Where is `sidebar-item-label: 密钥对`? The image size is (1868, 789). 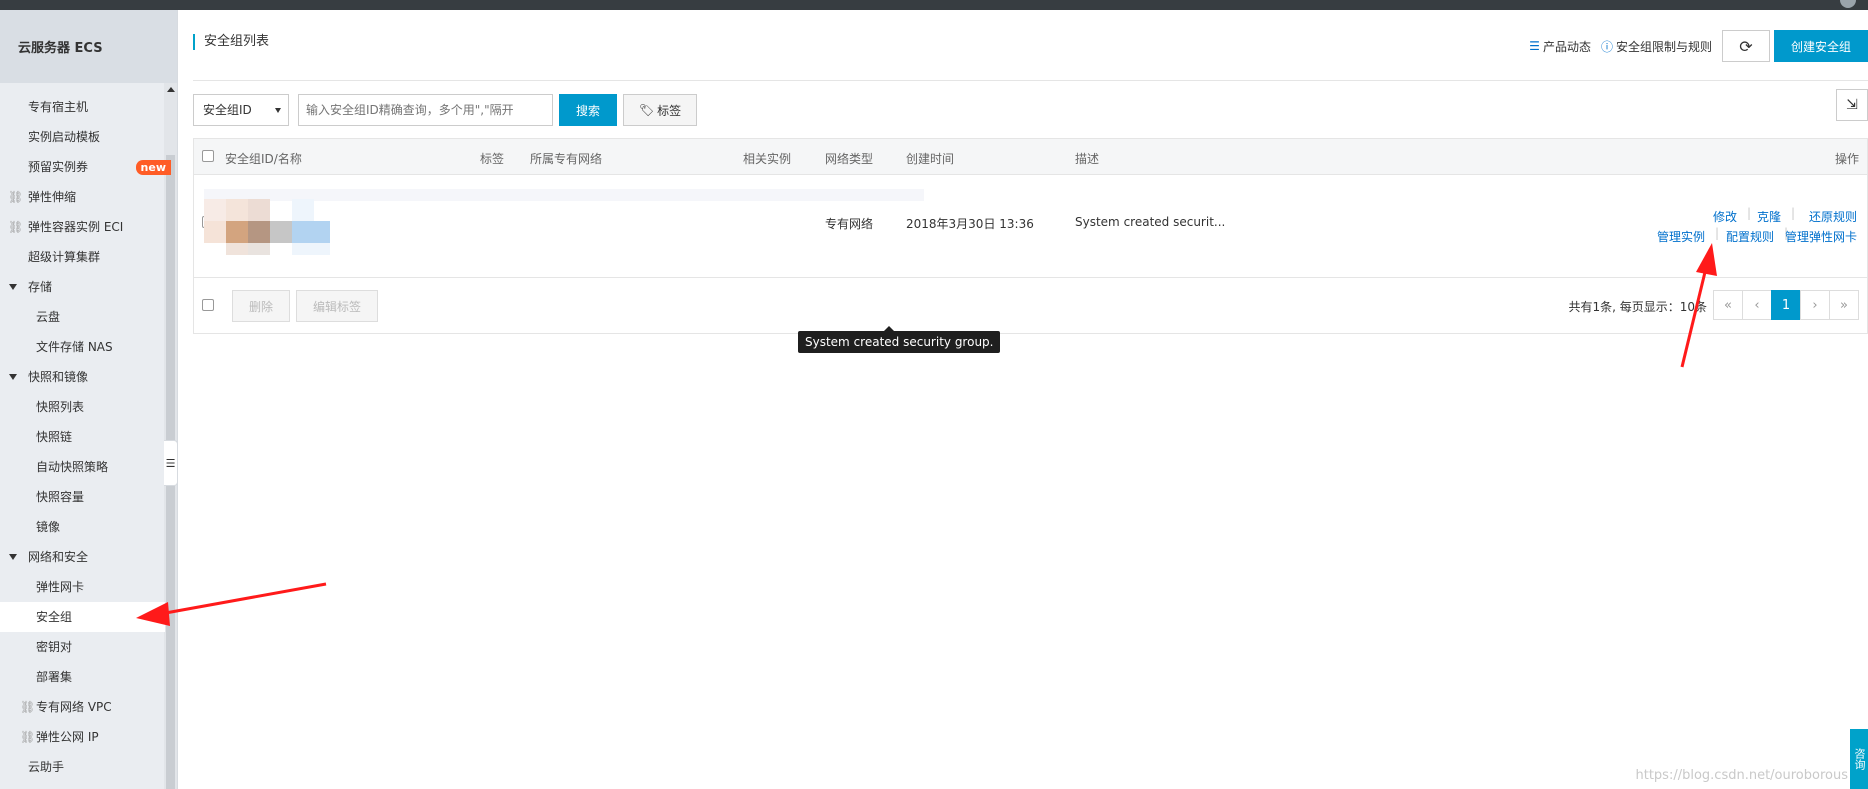 sidebar-item-label: 密钥对 is located at coordinates (54, 647).